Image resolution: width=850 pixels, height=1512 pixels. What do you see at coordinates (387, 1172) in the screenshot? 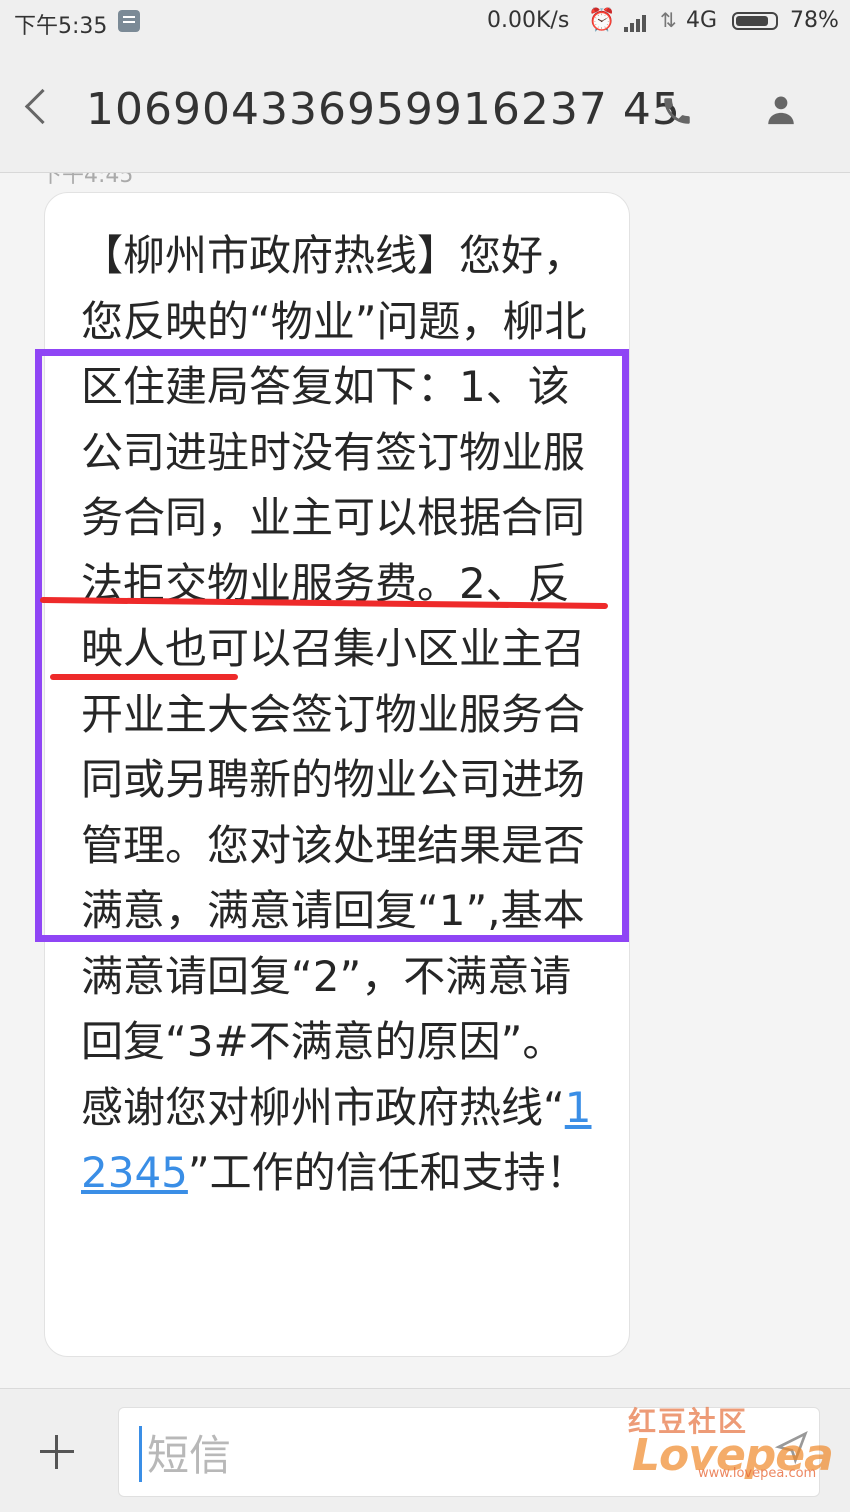
I see `message-tail: ”工作的信任和支持！` at bounding box center [387, 1172].